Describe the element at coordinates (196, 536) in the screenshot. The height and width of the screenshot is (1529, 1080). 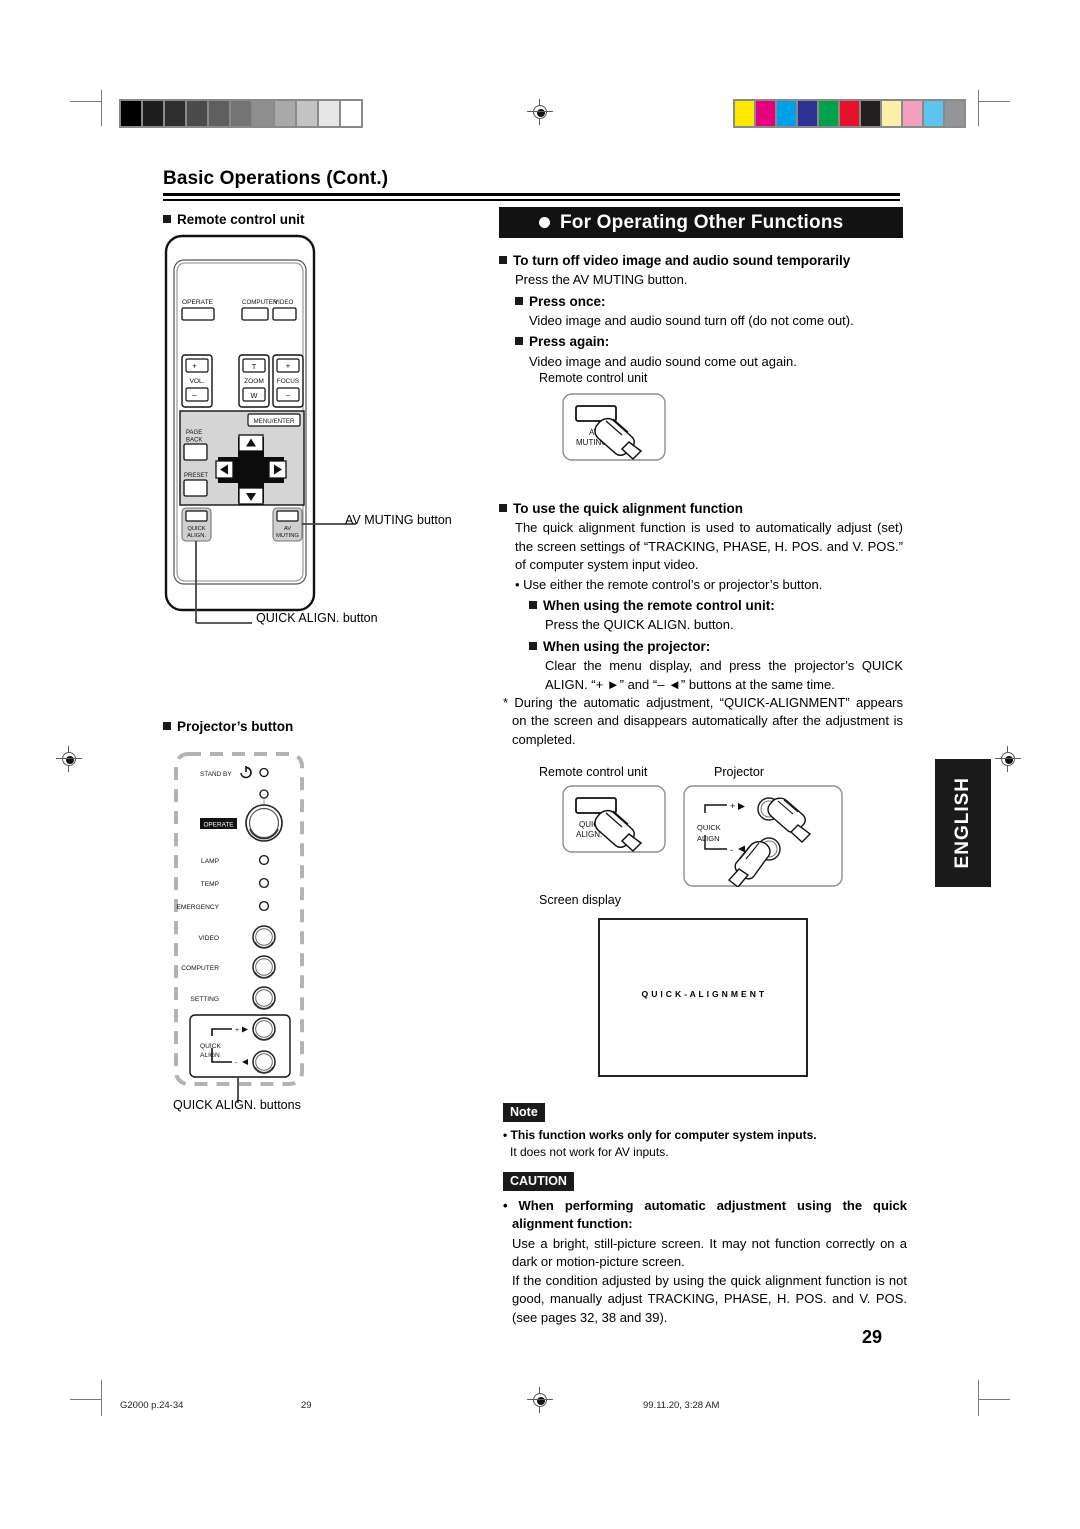
I see `remote-quickalign-label-2: ALIGN.` at that location.